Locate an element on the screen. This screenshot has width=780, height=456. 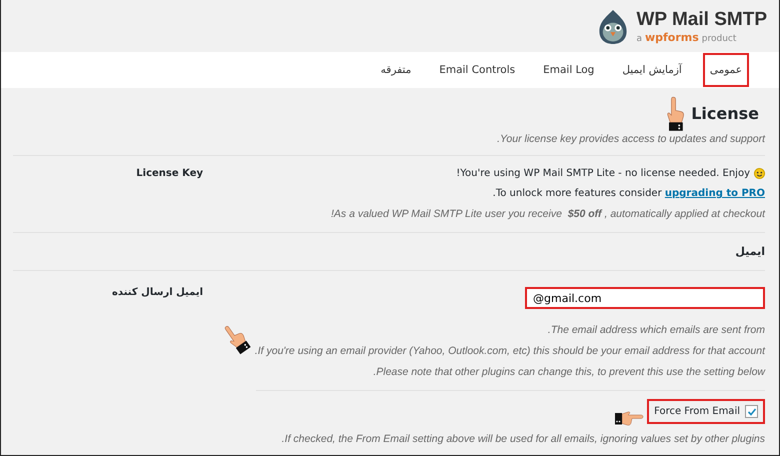
tab: Email Controls is located at coordinates (477, 70).